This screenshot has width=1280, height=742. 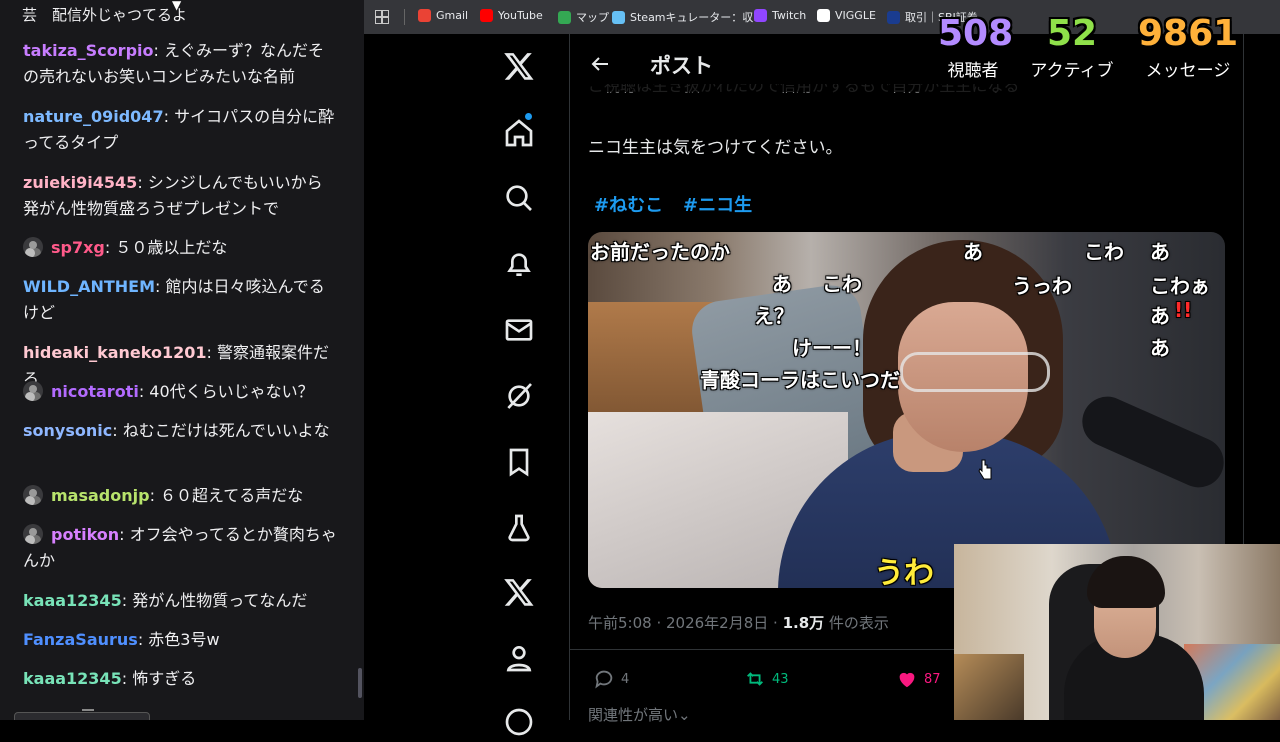 I want to click on page-title: ポスト, so click(x=681, y=66).